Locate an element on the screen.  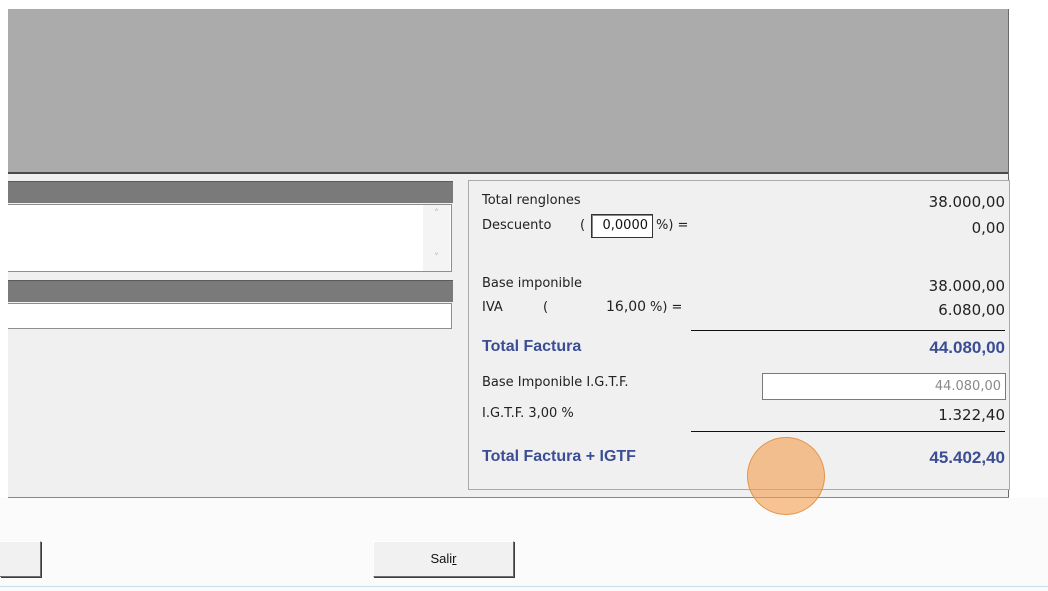
observations-textarea is located at coordinates (230, 238).